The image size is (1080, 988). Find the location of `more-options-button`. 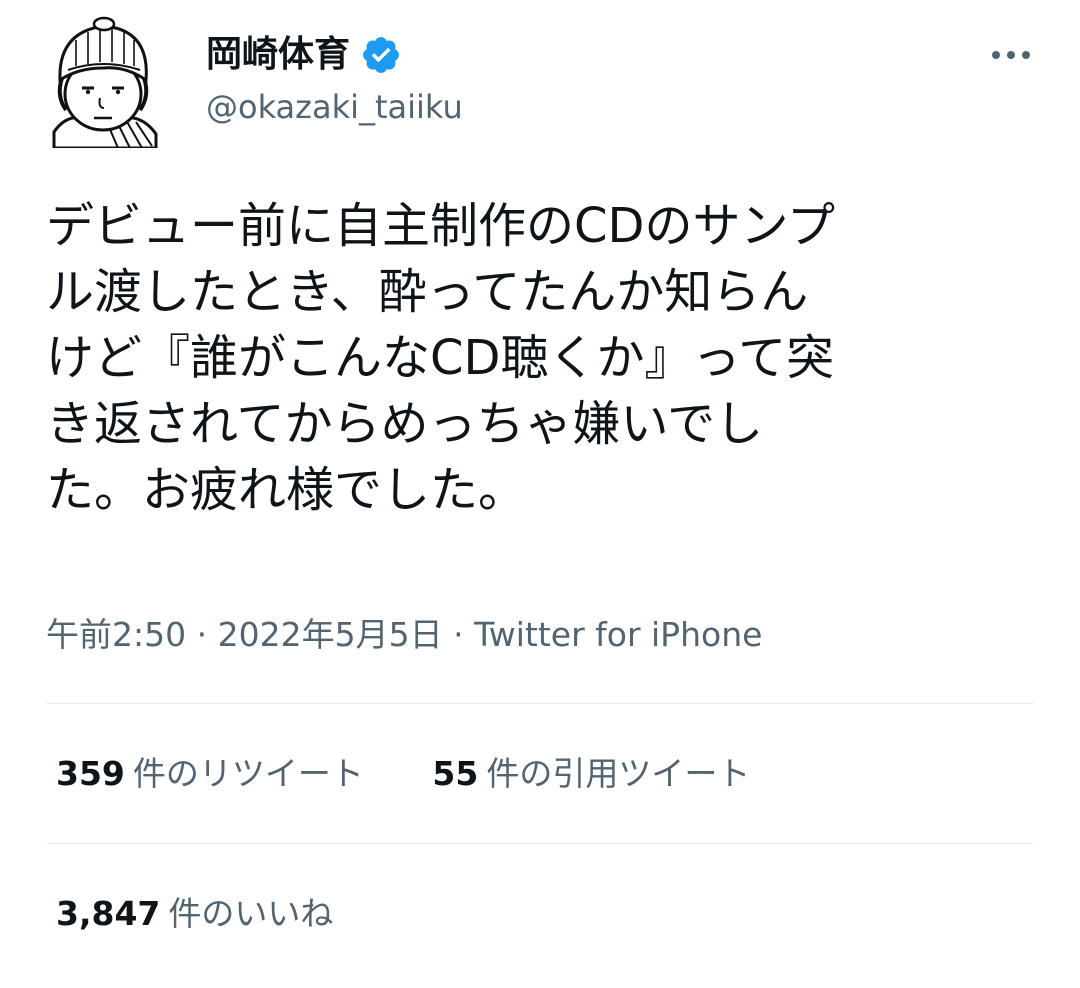

more-options-button is located at coordinates (1011, 55).